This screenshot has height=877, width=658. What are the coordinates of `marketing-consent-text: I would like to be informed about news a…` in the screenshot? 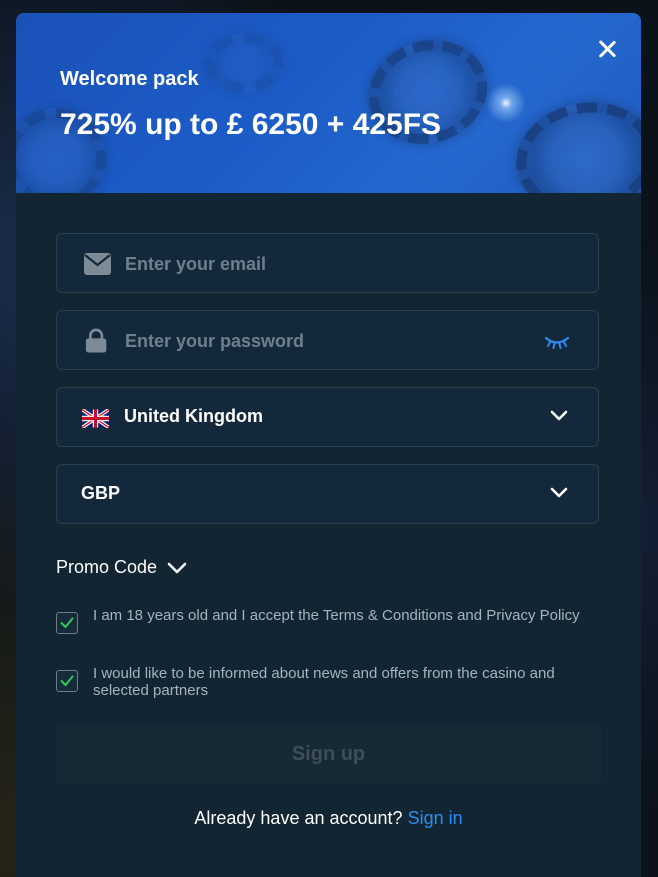 It's located at (324, 682).